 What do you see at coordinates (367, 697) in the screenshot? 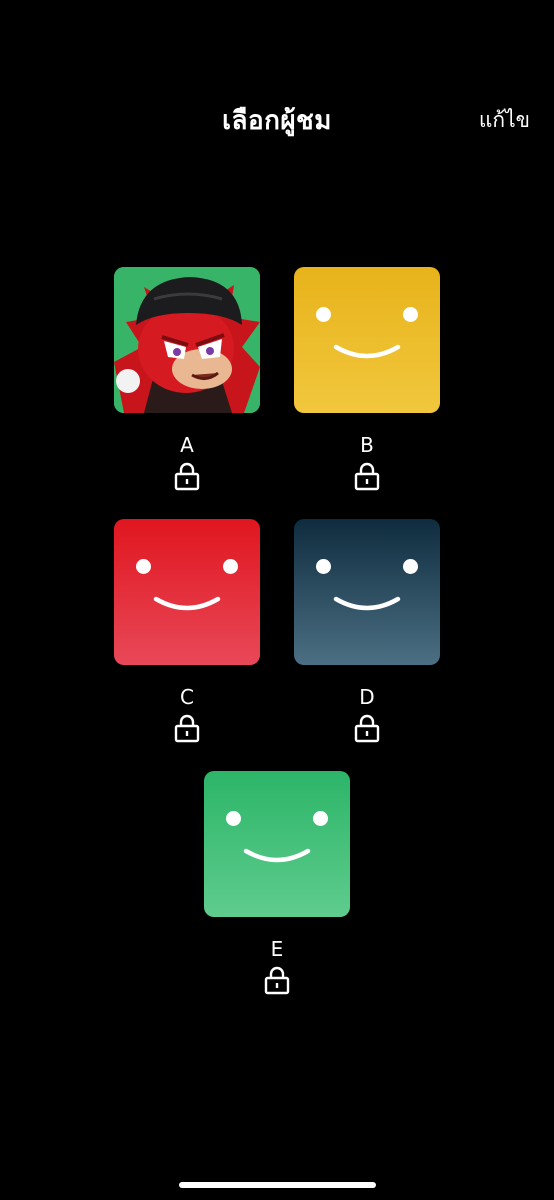
I see `profile-name-d: D` at bounding box center [367, 697].